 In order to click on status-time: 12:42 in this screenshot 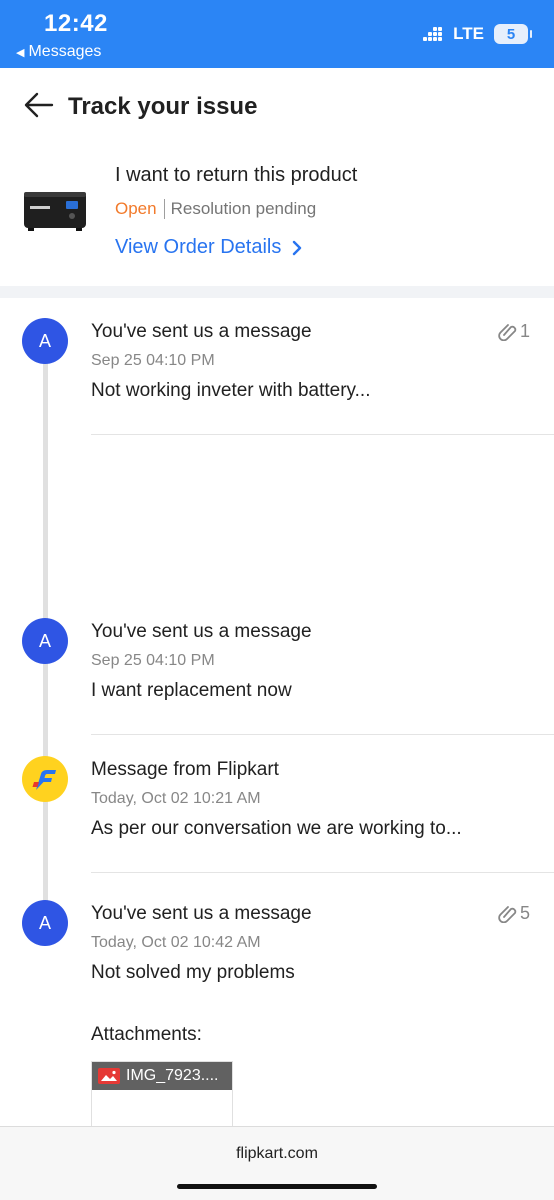, I will do `click(76, 23)`.